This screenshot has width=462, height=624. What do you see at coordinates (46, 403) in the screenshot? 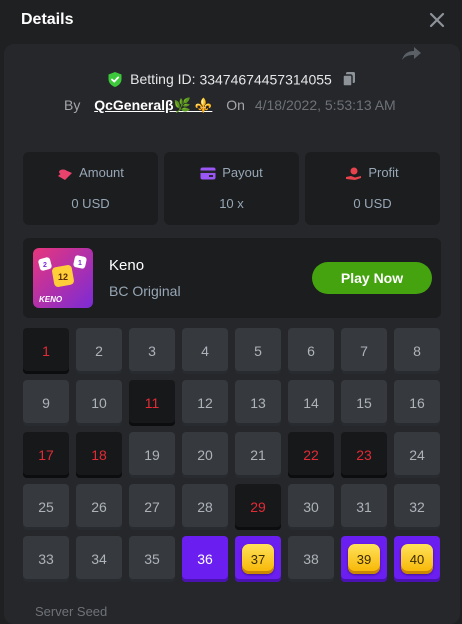
I see `keno-cell-9: 9` at bounding box center [46, 403].